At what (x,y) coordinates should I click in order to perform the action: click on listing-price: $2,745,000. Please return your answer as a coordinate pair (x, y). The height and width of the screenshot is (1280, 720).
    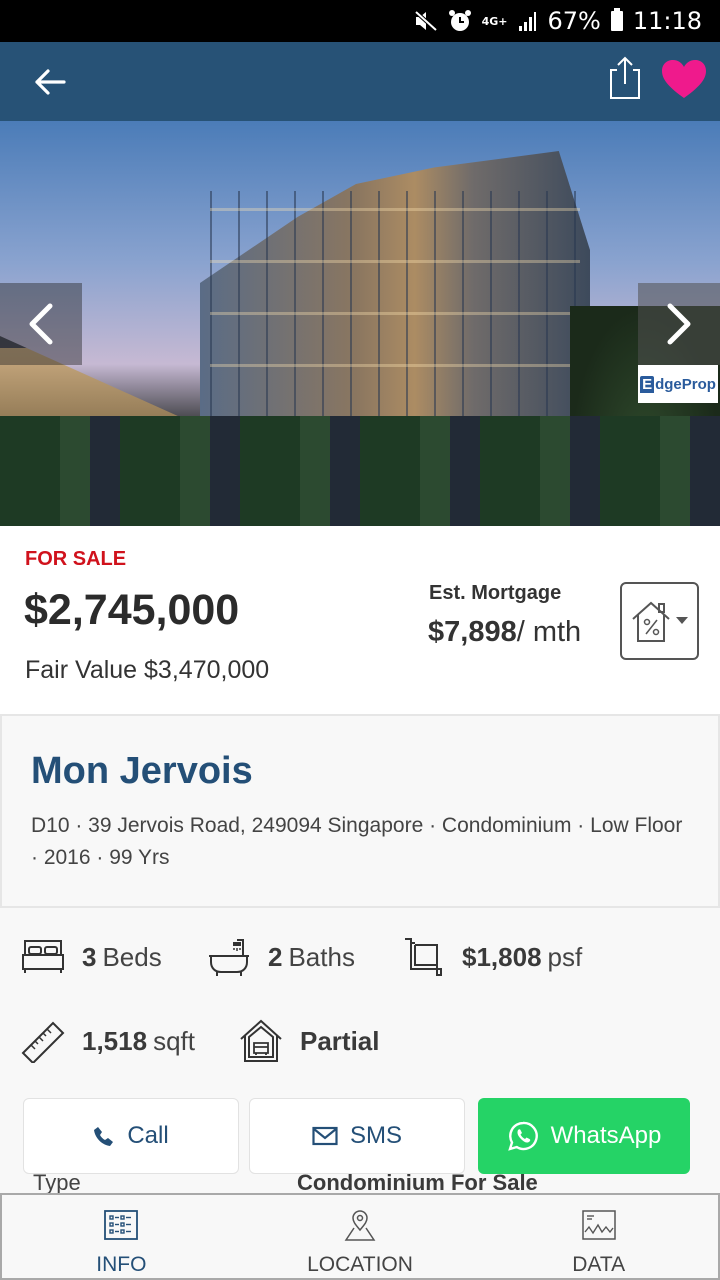
    Looking at the image, I should click on (132, 610).